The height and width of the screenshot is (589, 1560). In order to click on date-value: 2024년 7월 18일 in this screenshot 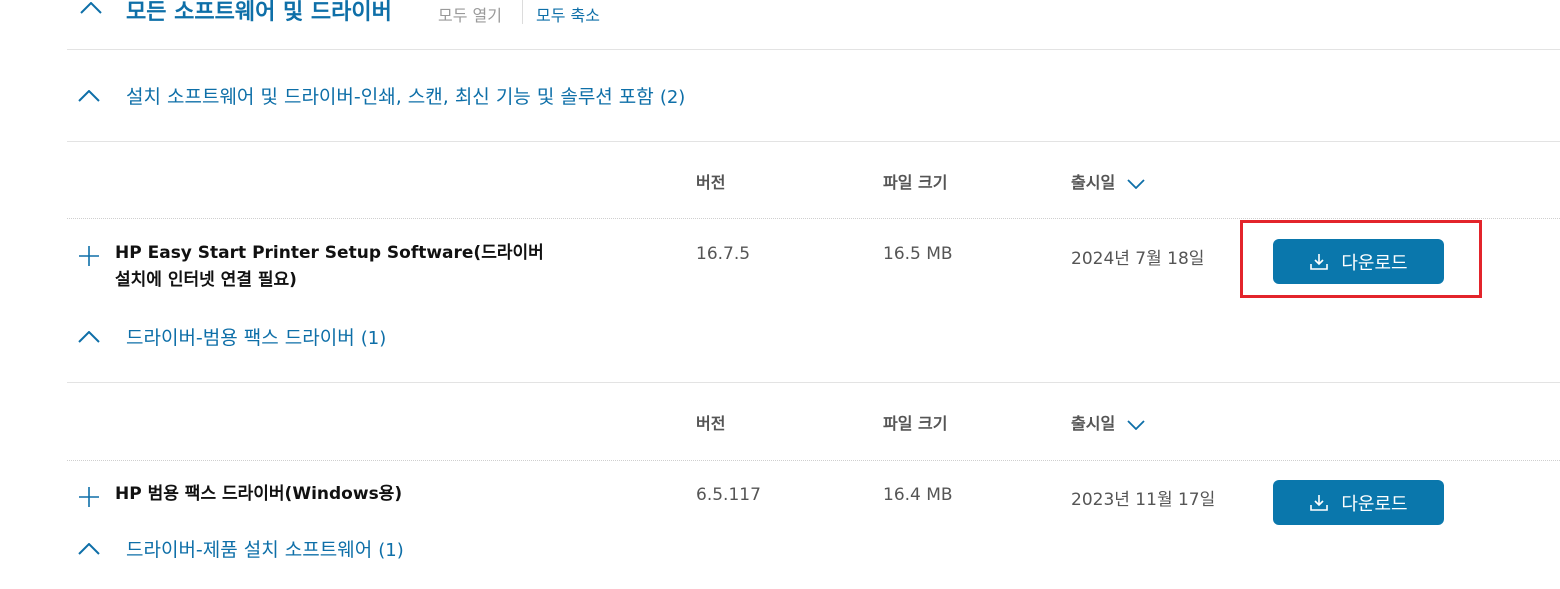, I will do `click(1138, 259)`.